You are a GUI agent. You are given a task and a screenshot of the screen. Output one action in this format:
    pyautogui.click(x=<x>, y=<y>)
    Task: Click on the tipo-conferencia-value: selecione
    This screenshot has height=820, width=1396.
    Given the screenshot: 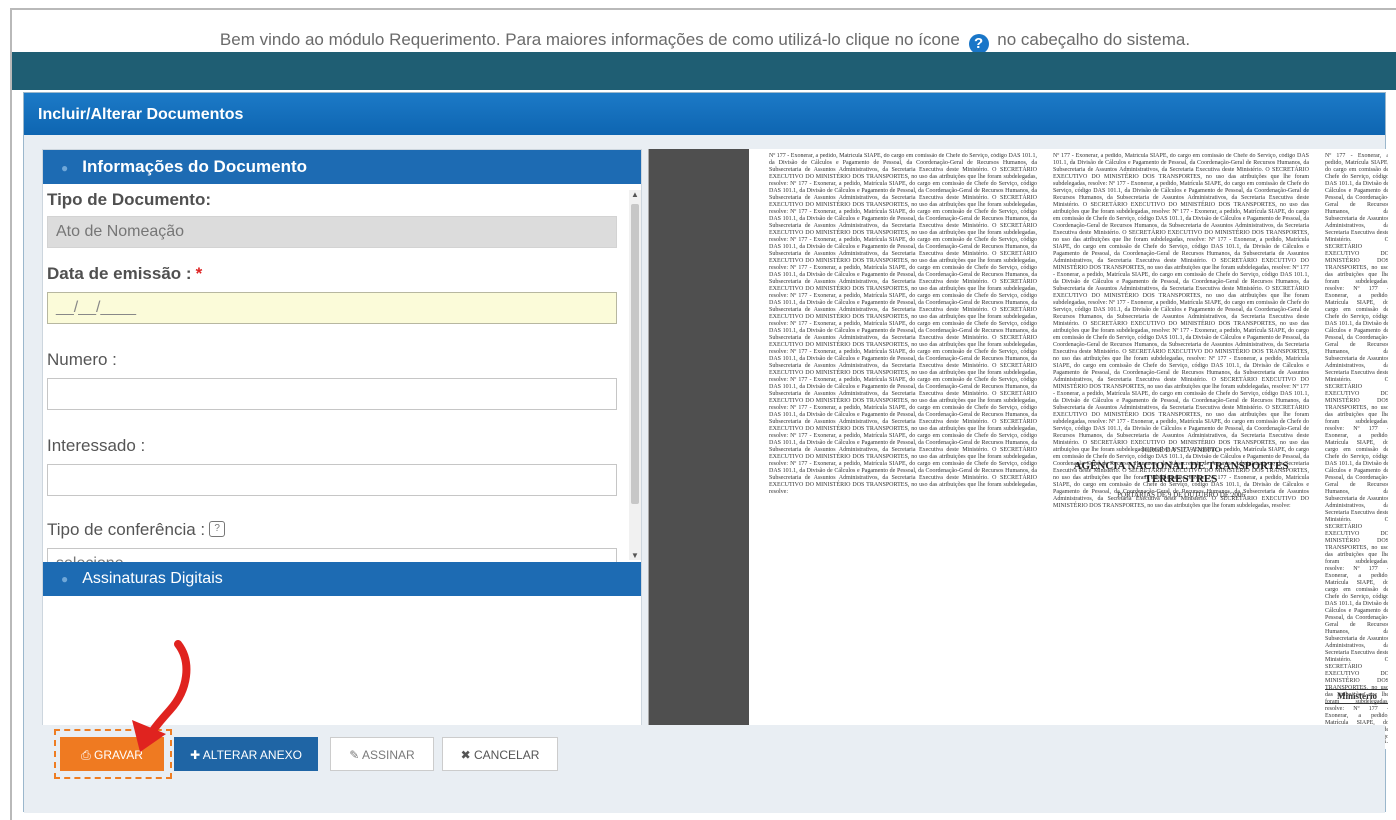 What is the action you would take?
    pyautogui.click(x=90, y=558)
    